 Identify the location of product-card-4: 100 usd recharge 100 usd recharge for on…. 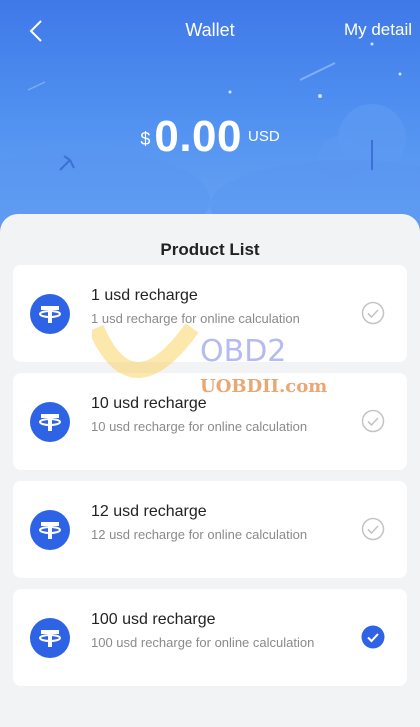
(210, 637).